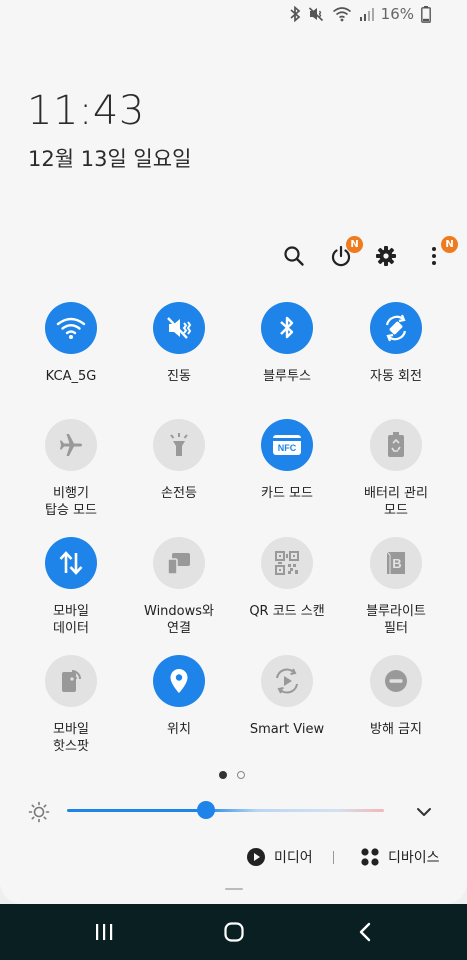 This screenshot has height=960, width=467. What do you see at coordinates (179, 376) in the screenshot?
I see `tile-vibrate-label: 진동` at bounding box center [179, 376].